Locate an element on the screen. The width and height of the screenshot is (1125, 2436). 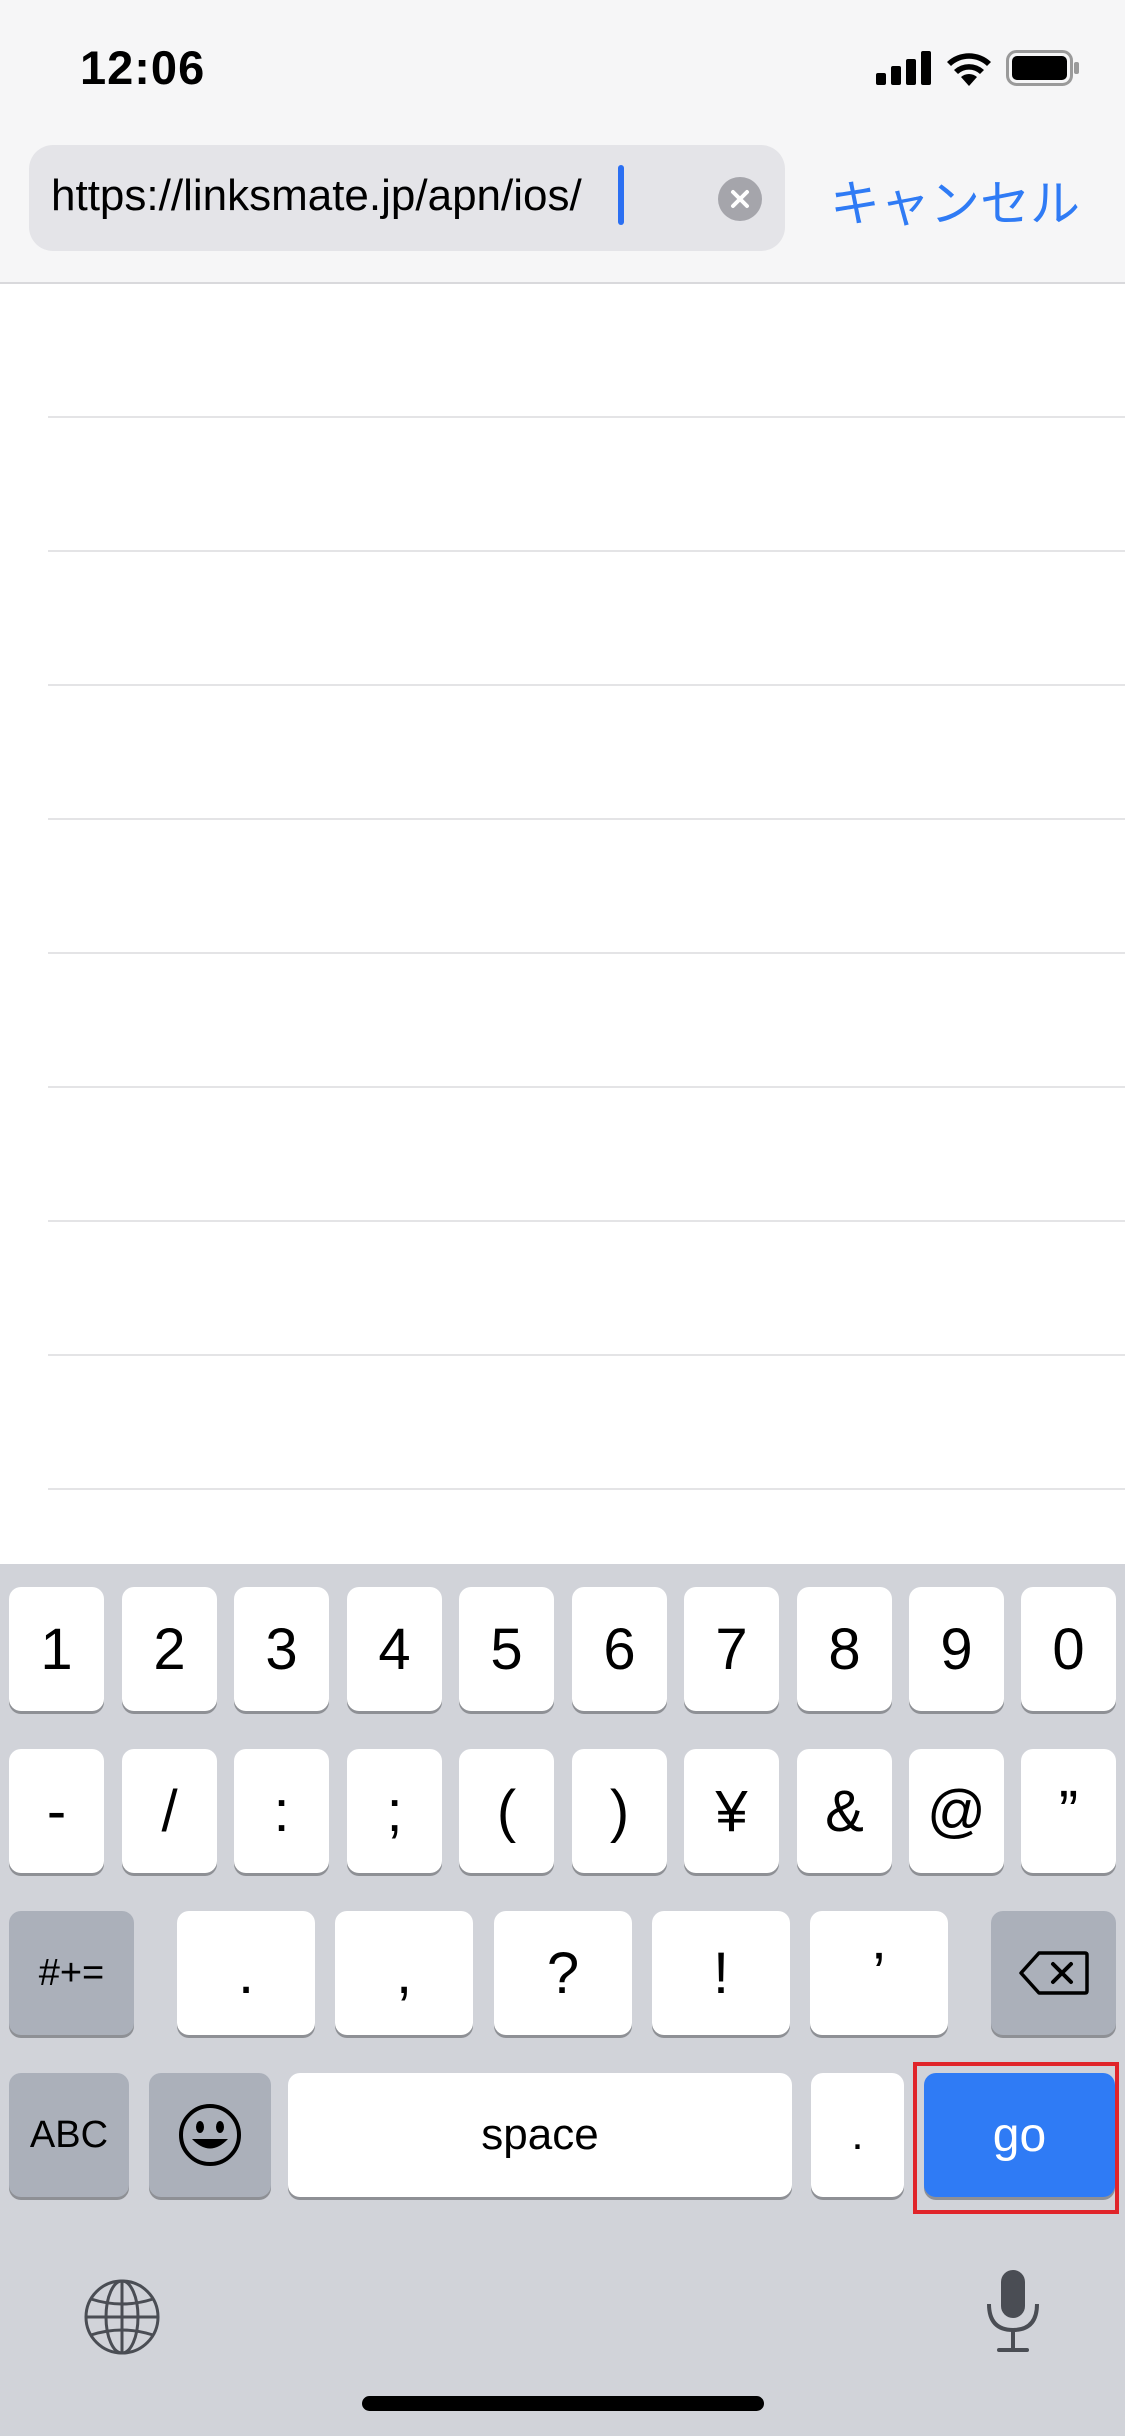
key-question: ? is located at coordinates (563, 1973).